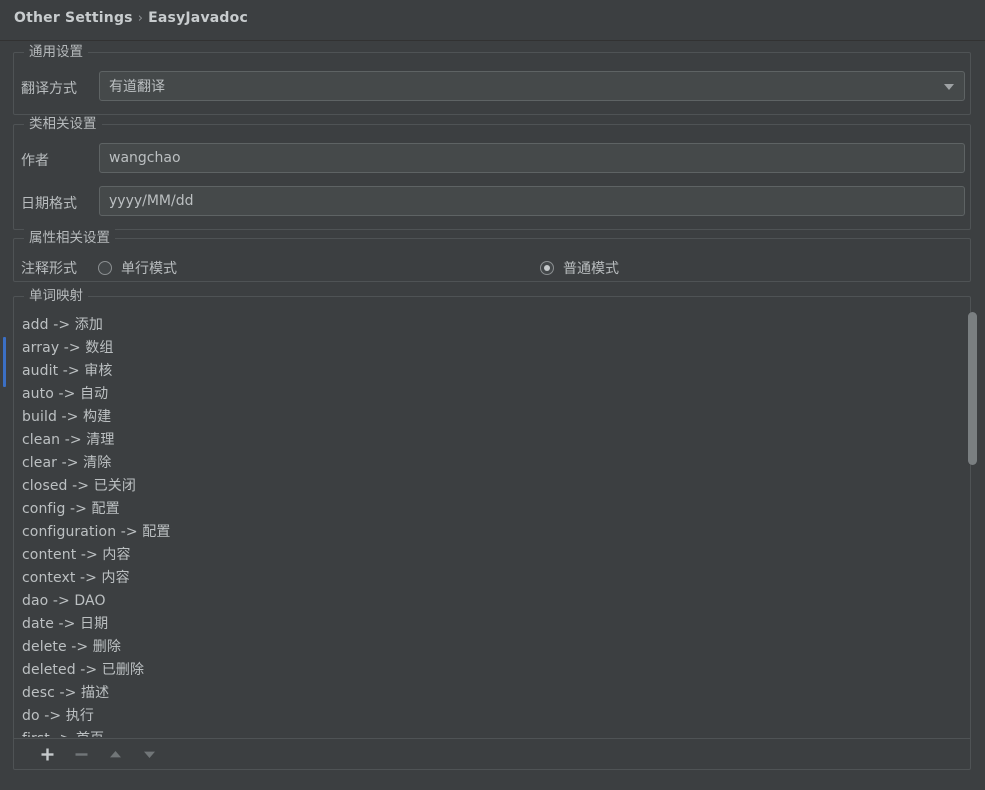 This screenshot has width=985, height=790. I want to click on radio-single-line-mode-label: 单行模式, so click(149, 269).